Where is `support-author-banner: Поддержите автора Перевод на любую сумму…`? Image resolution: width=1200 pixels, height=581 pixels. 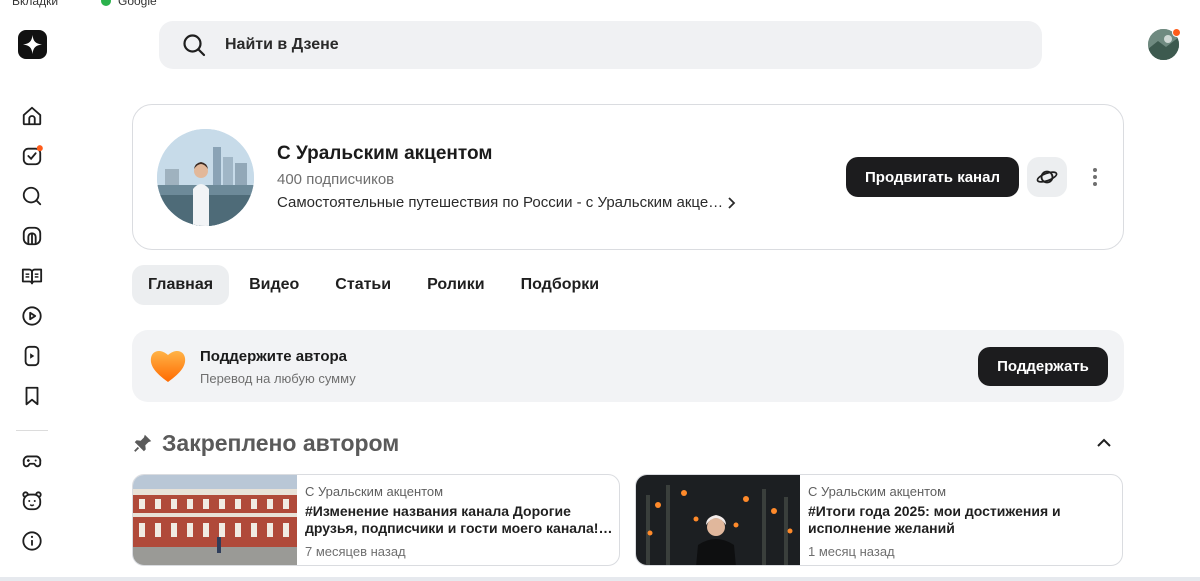
support-author-banner: Поддержите автора Перевод на любую сумму… is located at coordinates (628, 366).